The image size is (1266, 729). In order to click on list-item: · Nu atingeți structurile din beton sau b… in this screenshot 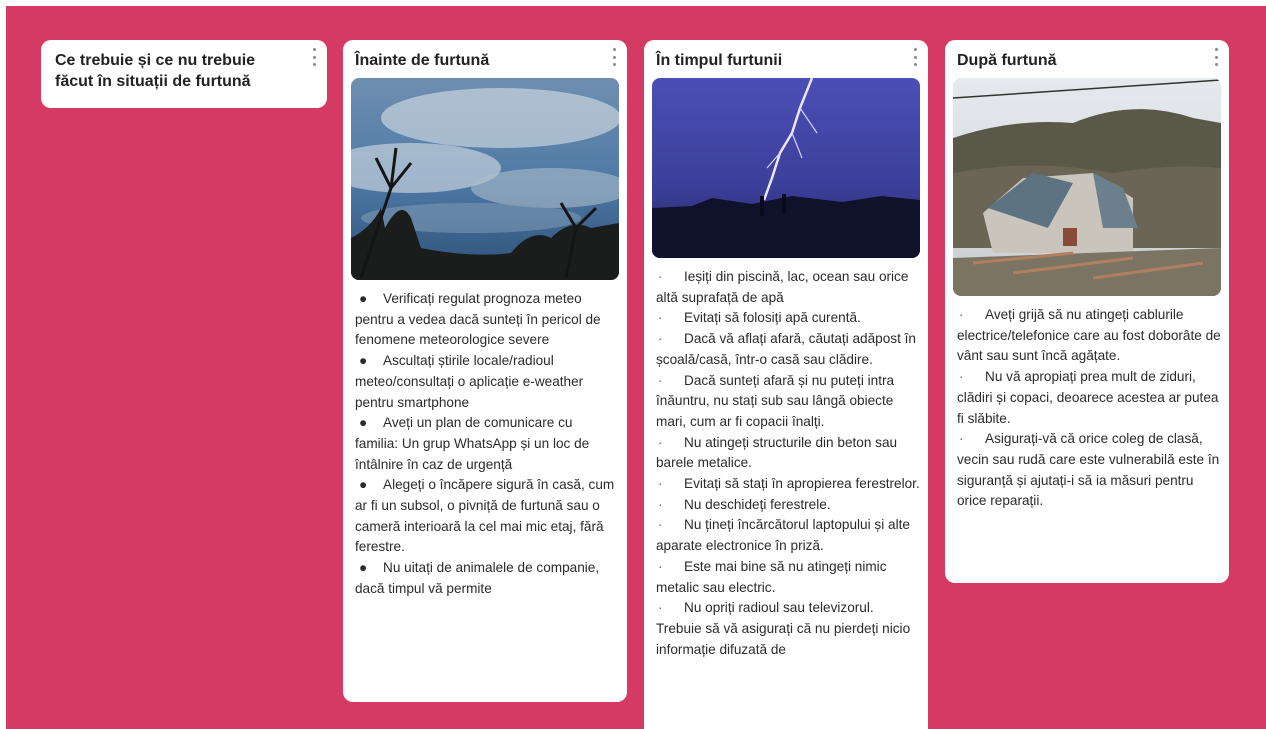, I will do `click(777, 452)`.